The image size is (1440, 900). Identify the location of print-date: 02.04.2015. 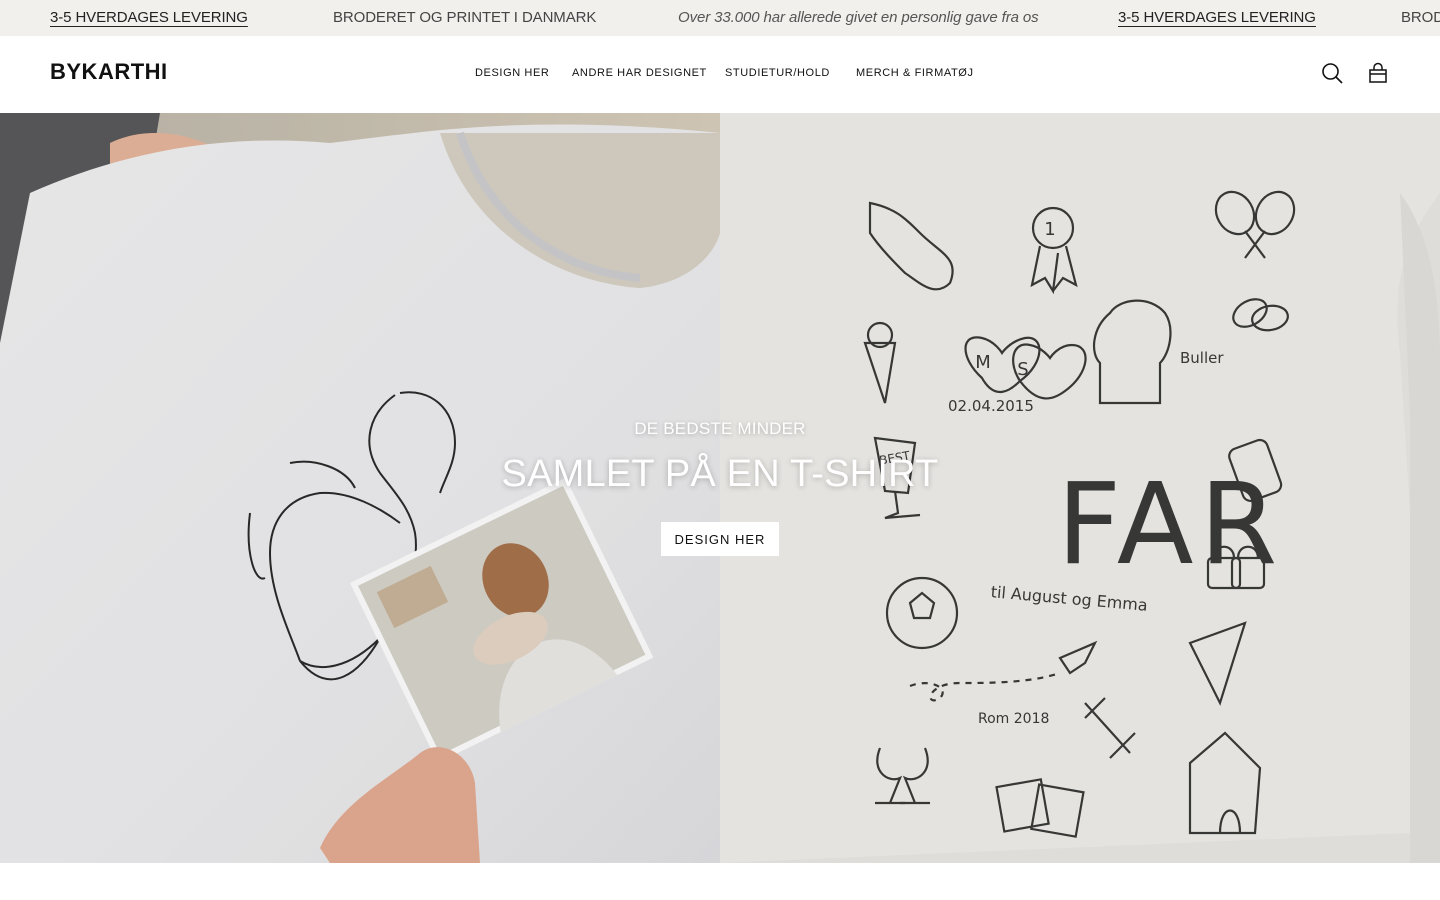
(991, 406).